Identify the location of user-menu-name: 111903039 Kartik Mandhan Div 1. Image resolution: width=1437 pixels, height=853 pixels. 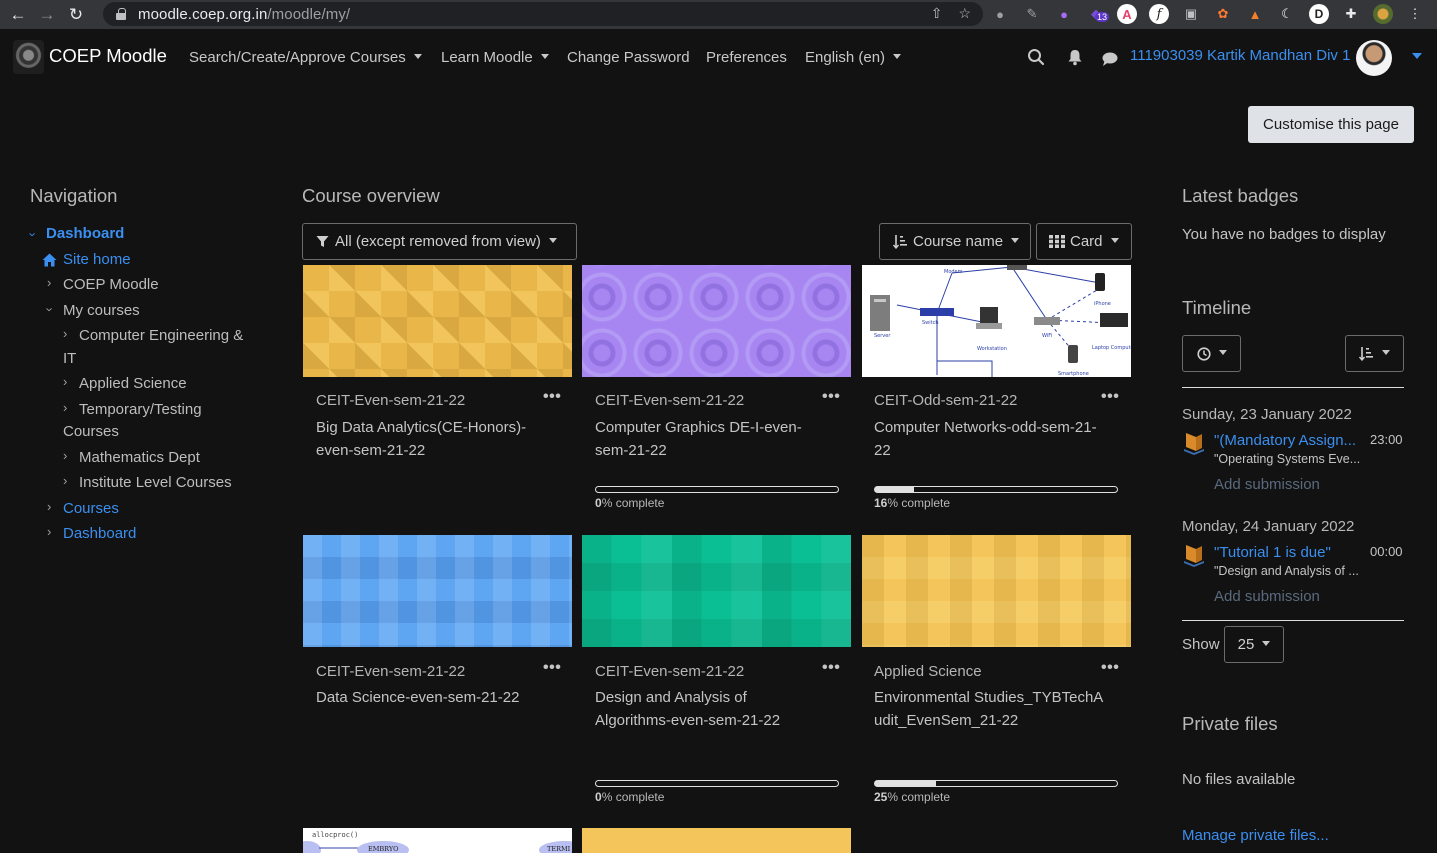
(1240, 55).